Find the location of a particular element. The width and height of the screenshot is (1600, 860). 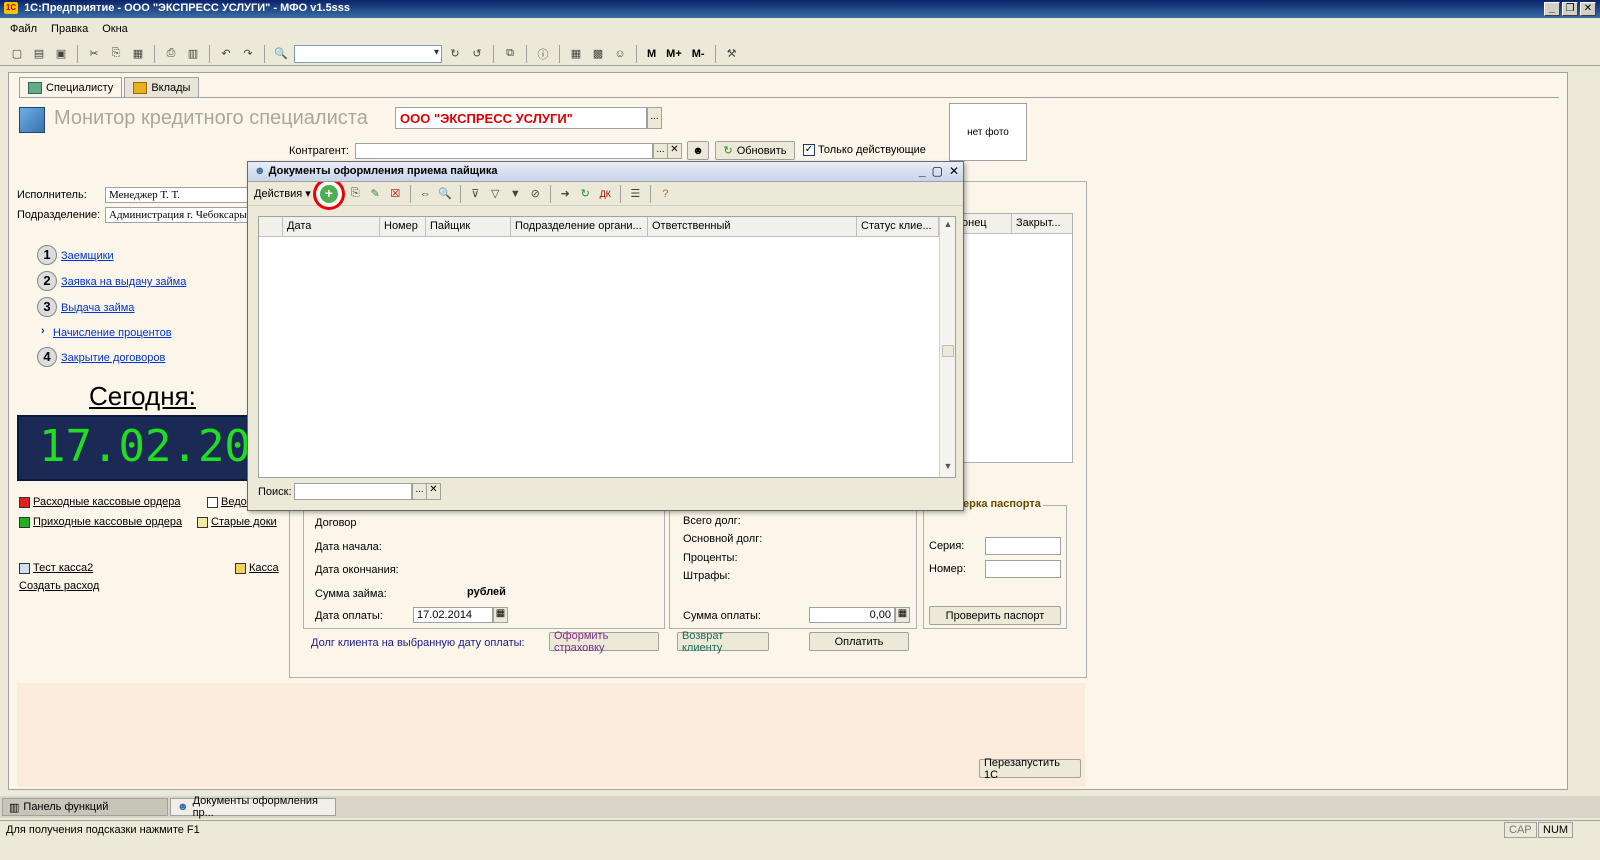

insurance-button: Оформить страховку is located at coordinates (604, 642).